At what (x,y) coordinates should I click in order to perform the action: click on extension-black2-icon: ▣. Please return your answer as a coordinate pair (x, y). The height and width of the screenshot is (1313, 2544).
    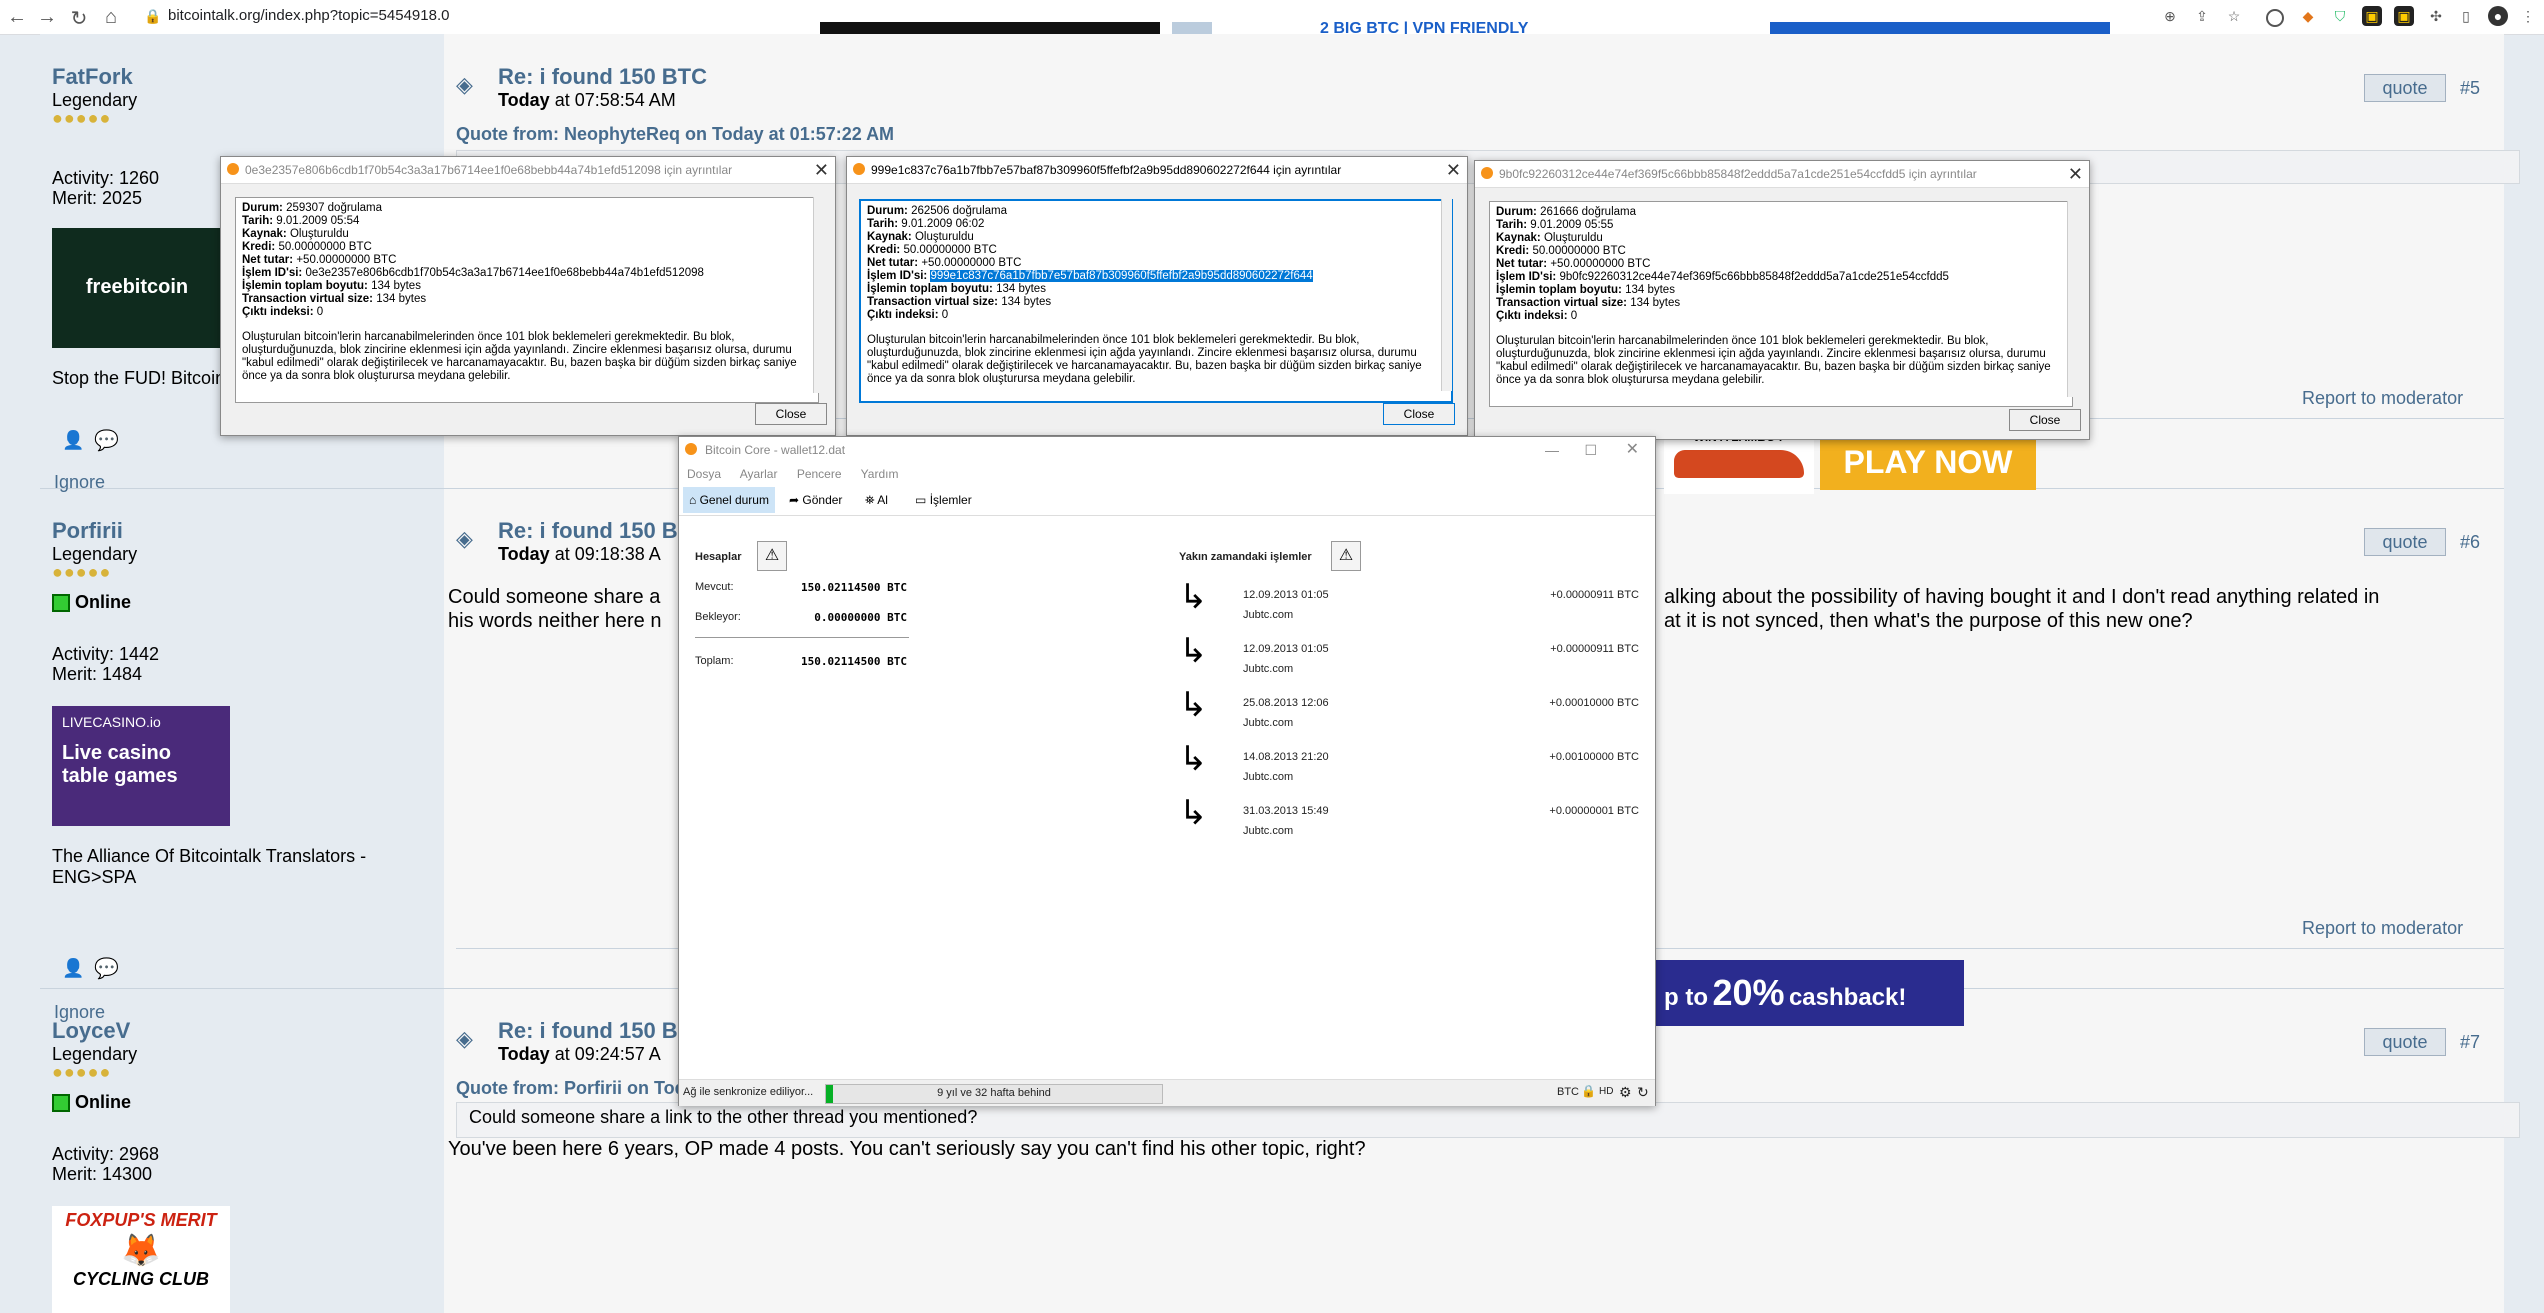
    Looking at the image, I should click on (2404, 16).